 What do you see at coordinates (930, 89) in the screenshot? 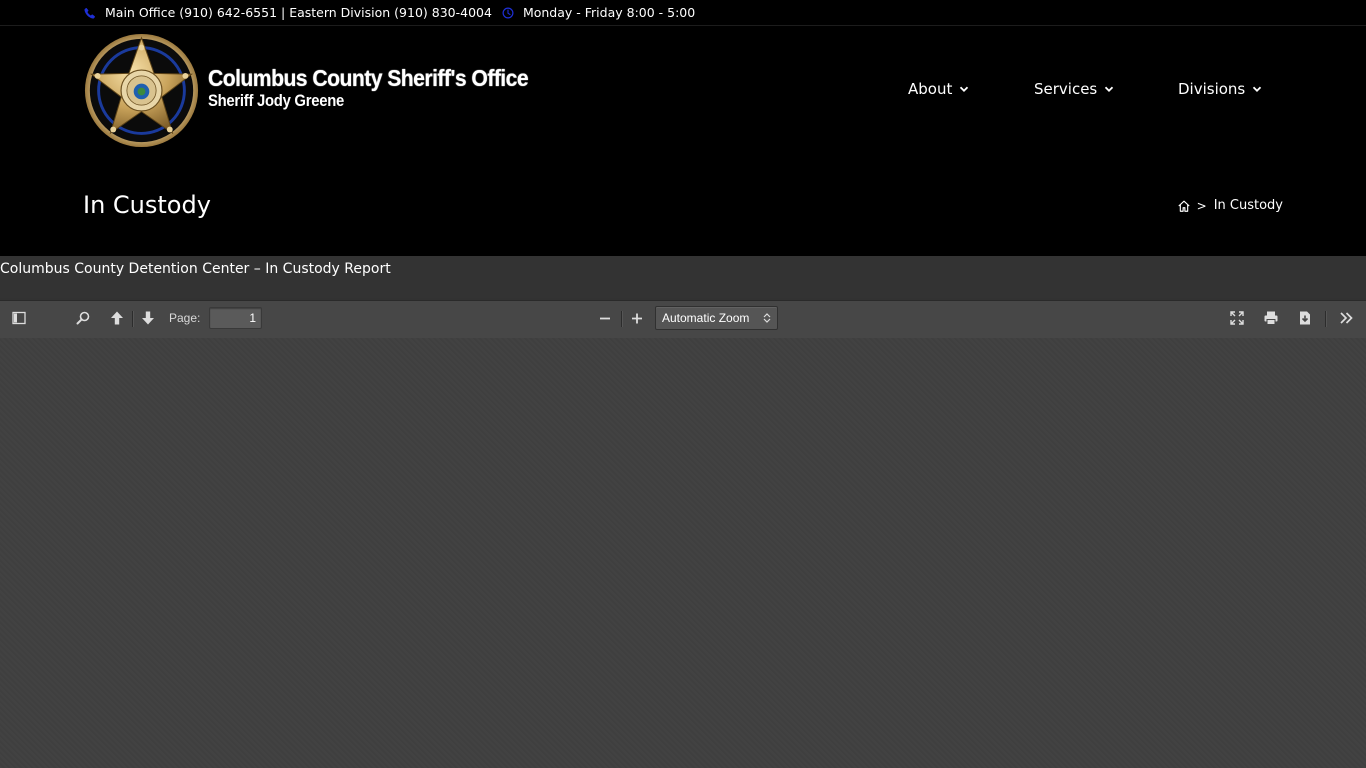
I see `nav-about-label: About` at bounding box center [930, 89].